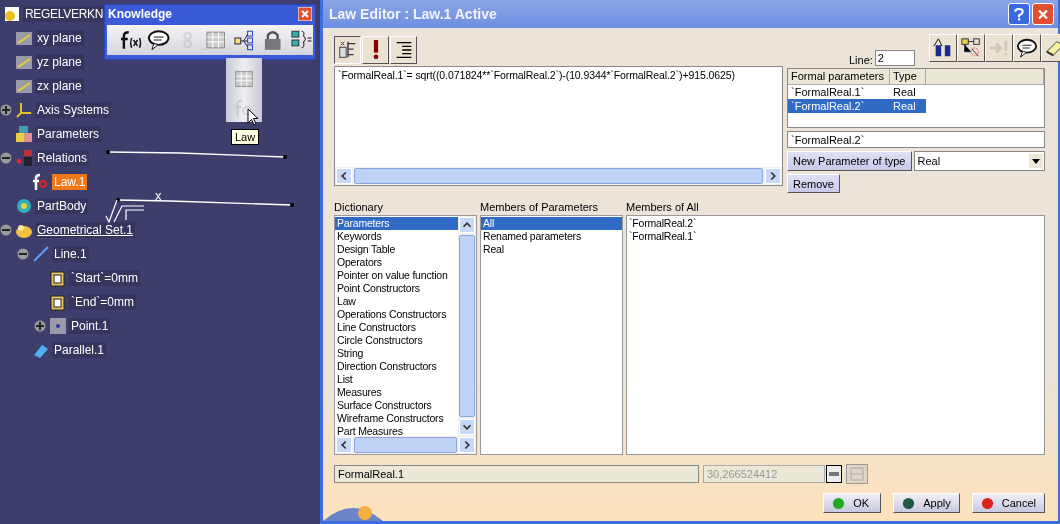 The width and height of the screenshot is (1060, 524). Describe the element at coordinates (551, 249) in the screenshot. I see `list-item: Real` at that location.